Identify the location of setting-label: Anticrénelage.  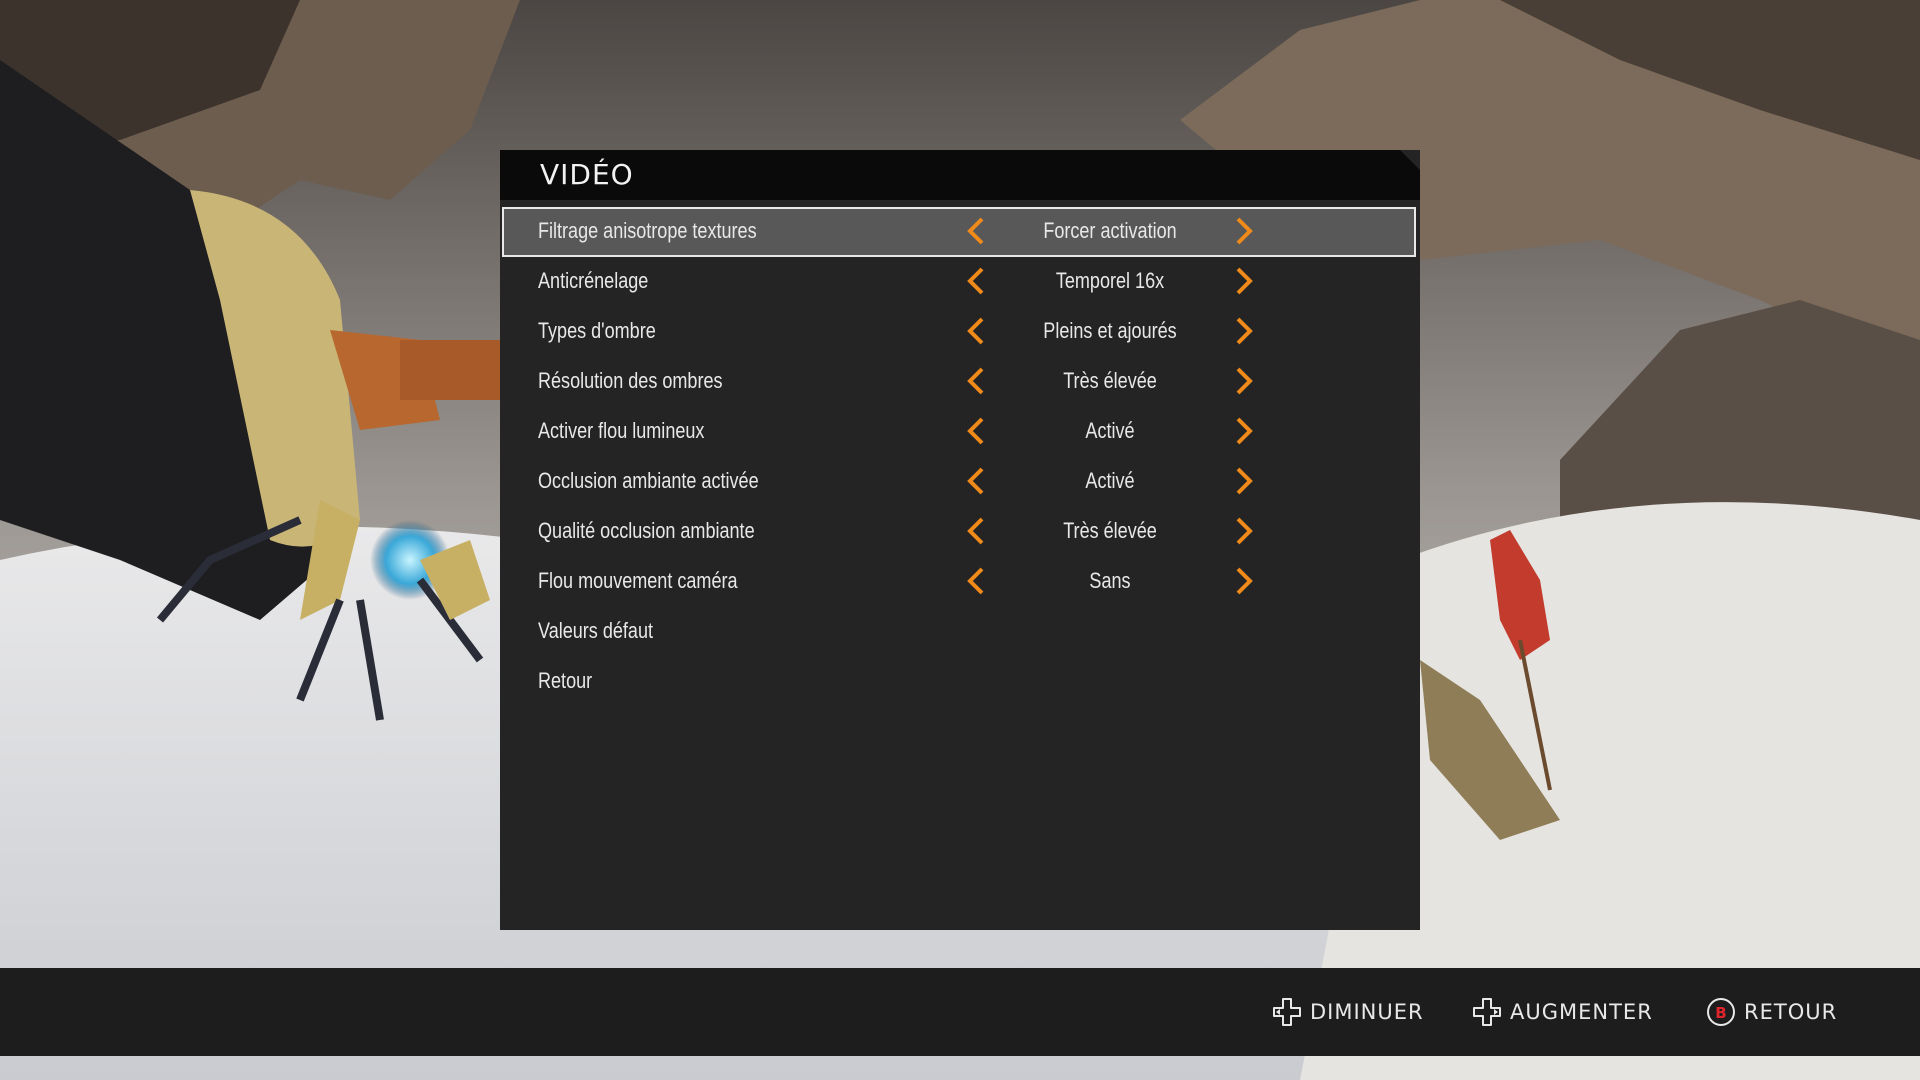
(593, 280).